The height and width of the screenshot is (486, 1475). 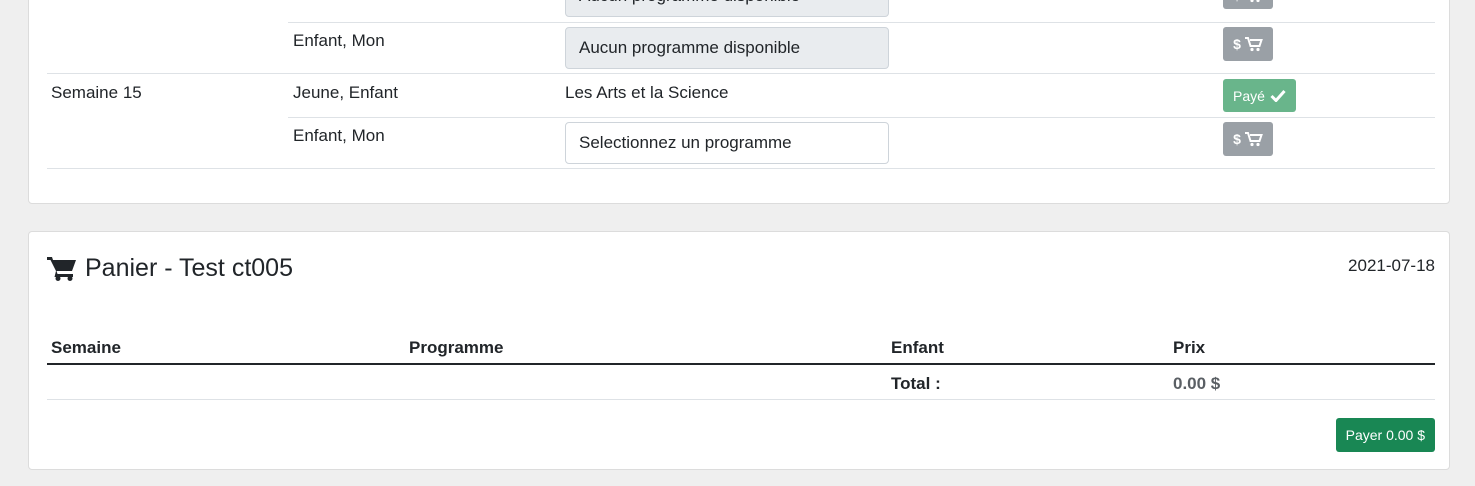 I want to click on column-header-price: Prix, so click(x=1189, y=347).